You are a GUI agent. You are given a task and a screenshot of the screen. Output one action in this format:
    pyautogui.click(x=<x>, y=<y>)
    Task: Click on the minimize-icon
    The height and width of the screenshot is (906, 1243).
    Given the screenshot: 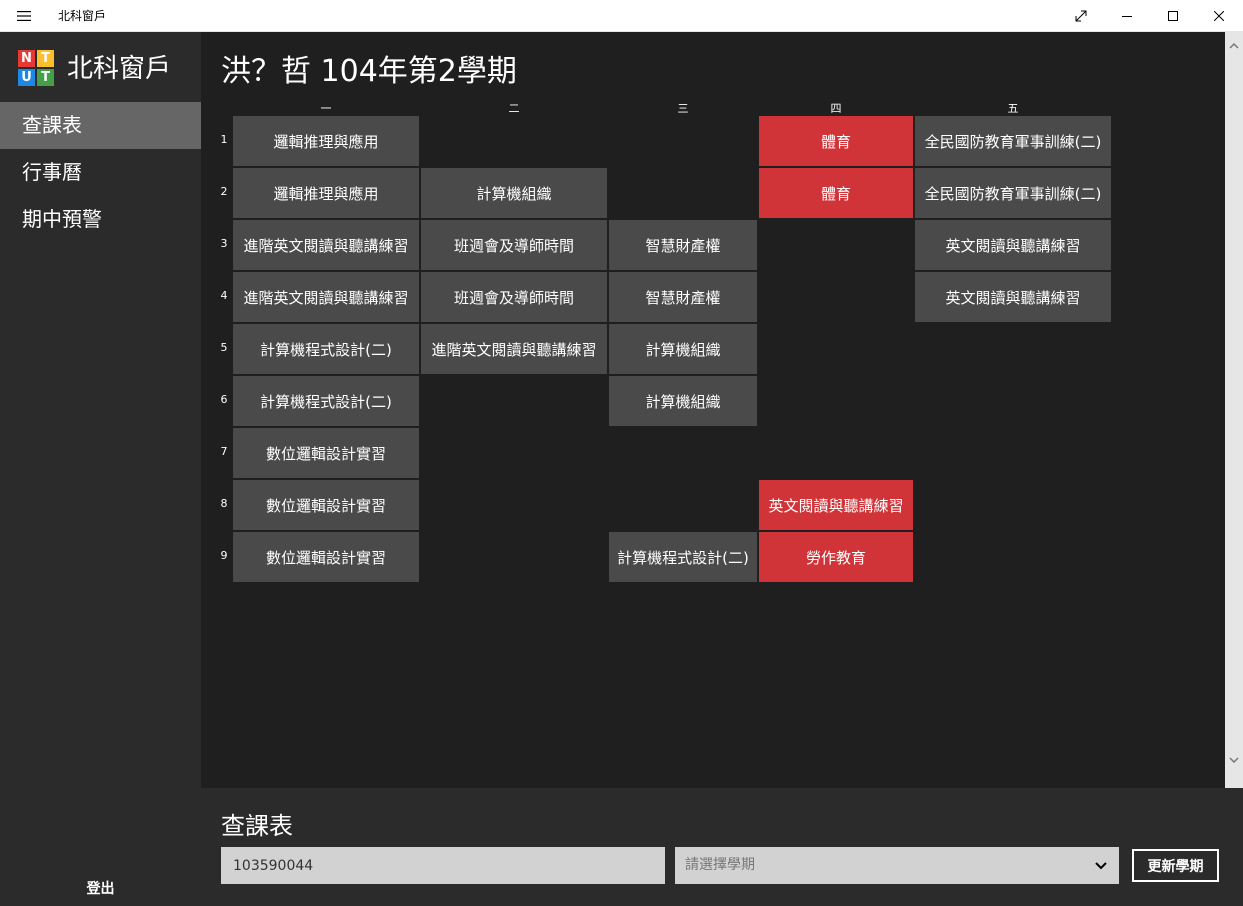 What is the action you would take?
    pyautogui.click(x=1127, y=16)
    